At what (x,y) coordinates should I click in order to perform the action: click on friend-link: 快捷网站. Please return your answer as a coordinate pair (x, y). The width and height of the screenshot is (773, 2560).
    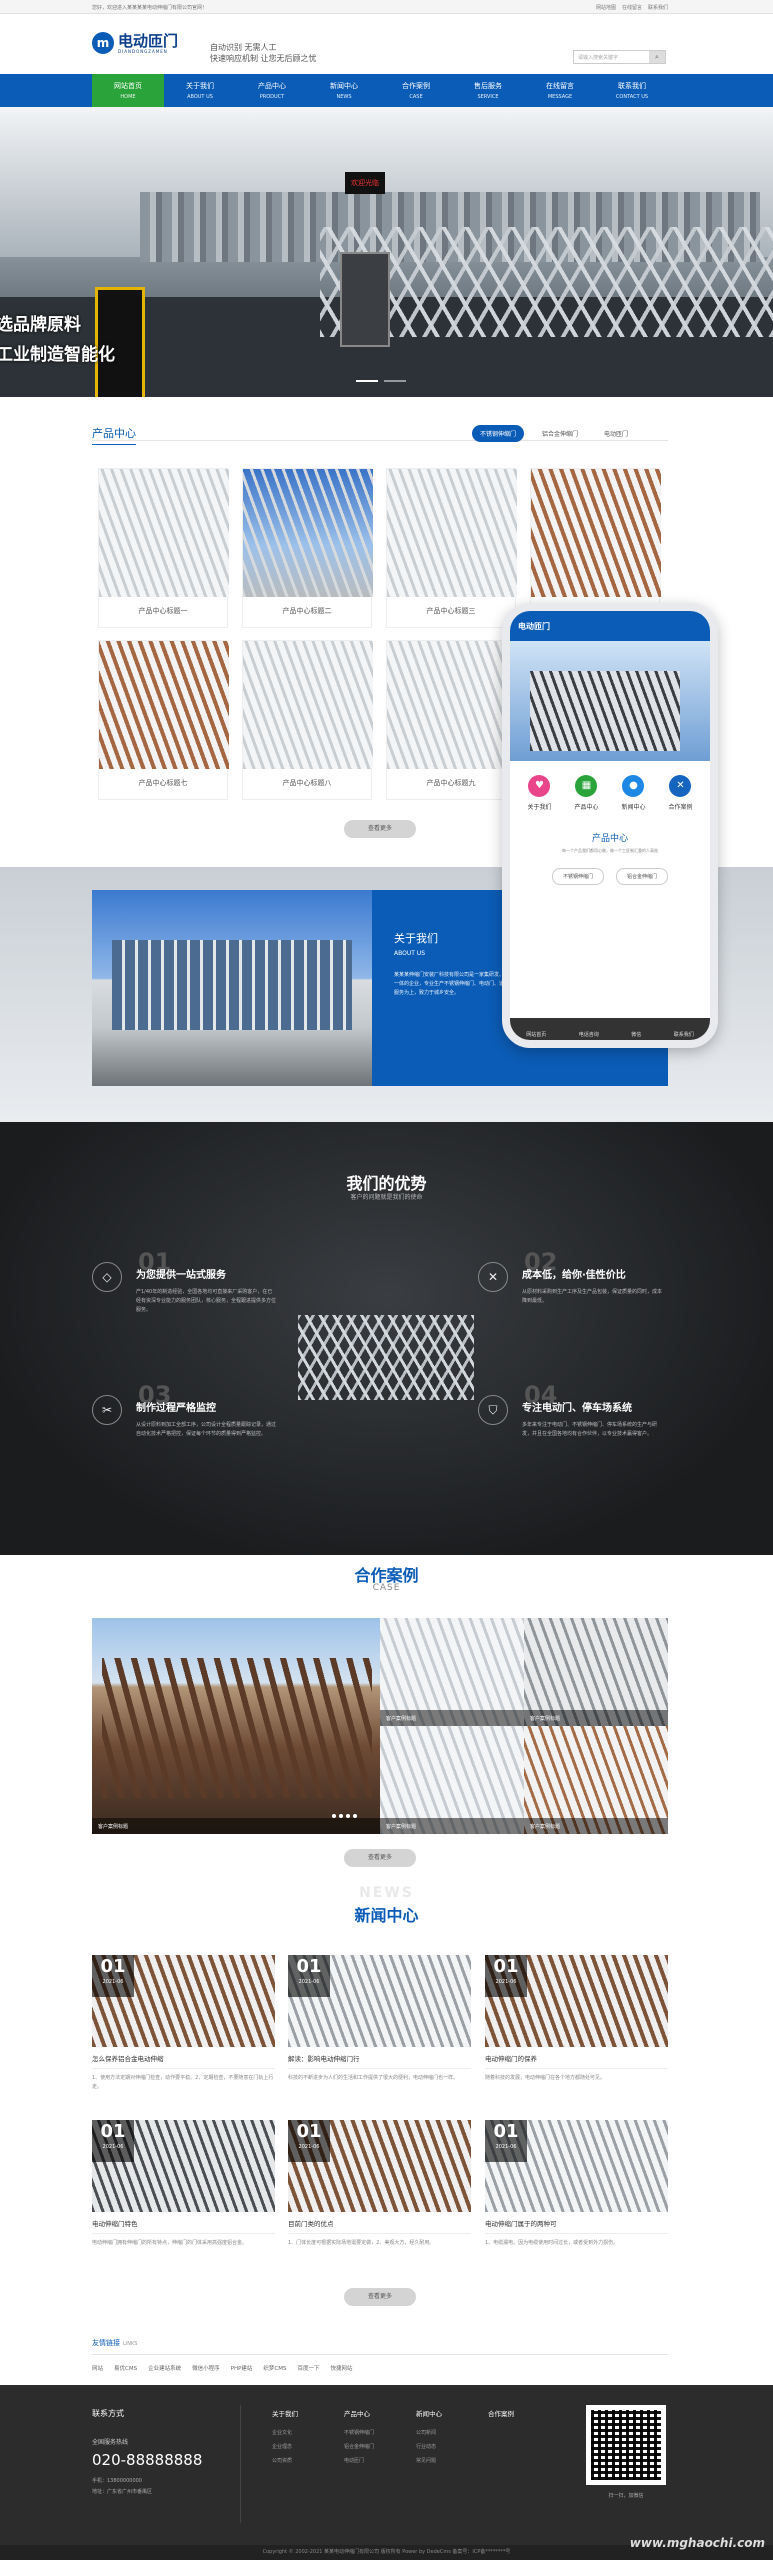
    Looking at the image, I should click on (342, 2368).